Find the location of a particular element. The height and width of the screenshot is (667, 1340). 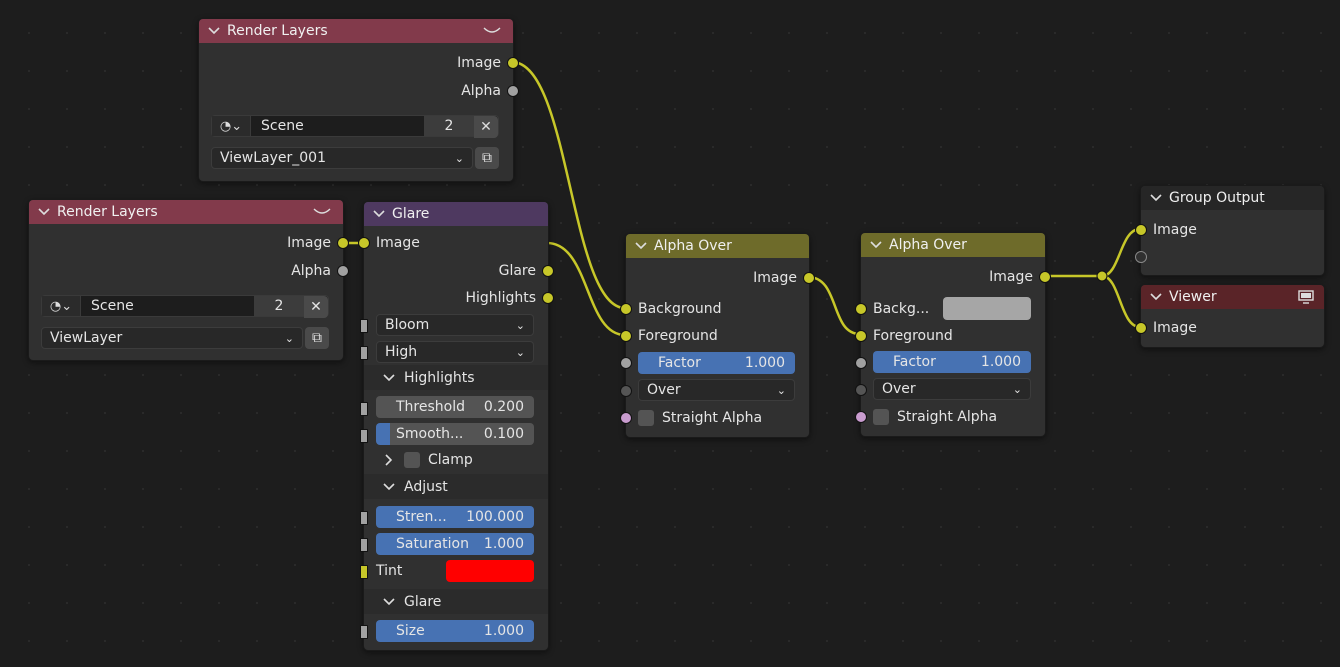

output-glare-socket is located at coordinates (548, 271).